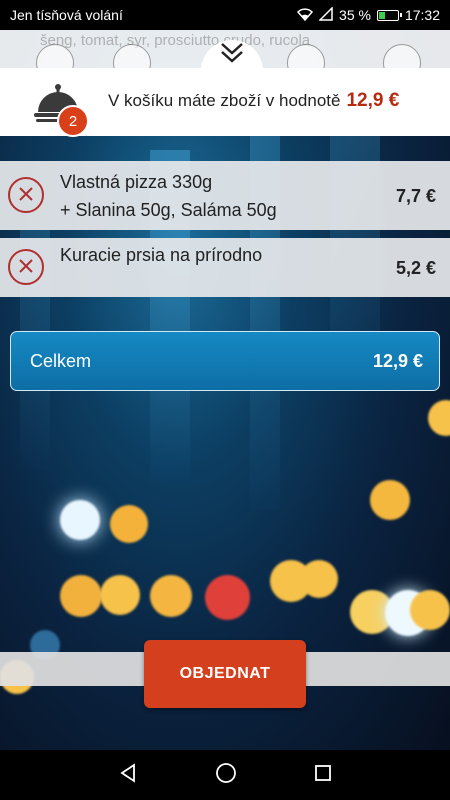 The height and width of the screenshot is (800, 450). I want to click on cart-message: V košíku máte zboží v hodnotě, so click(224, 100).